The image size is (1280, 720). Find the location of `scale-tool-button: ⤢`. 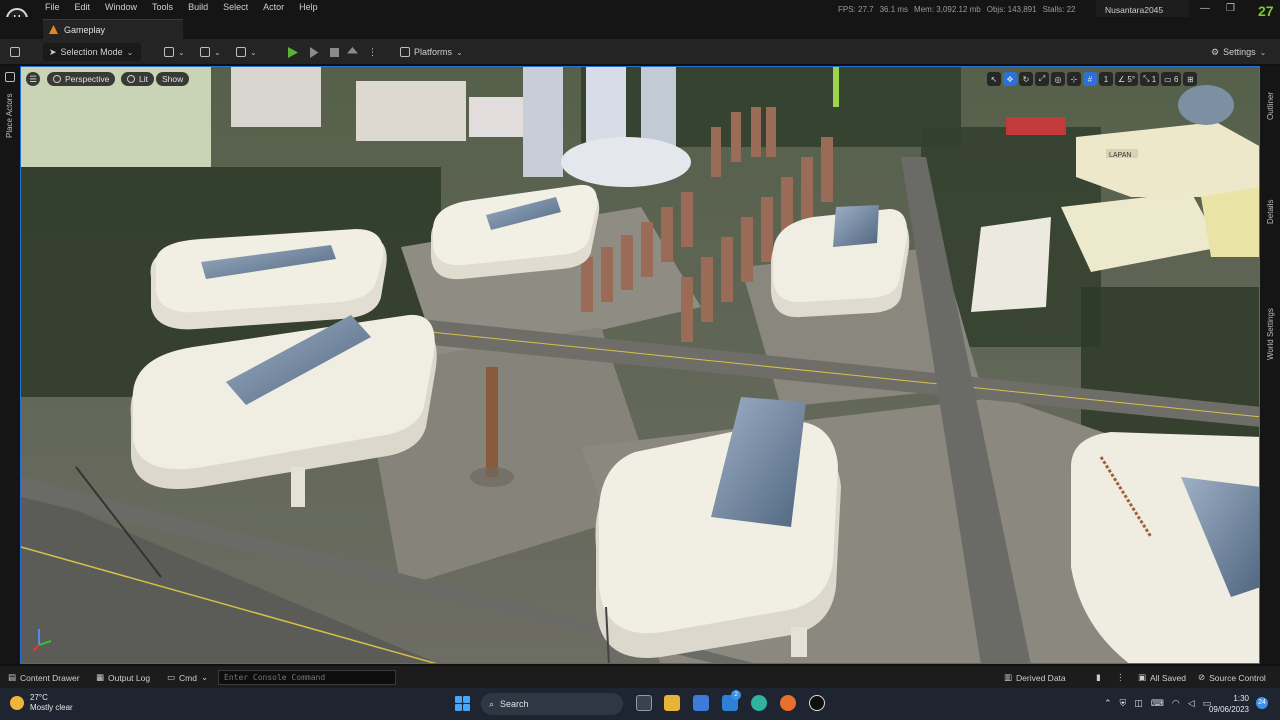

scale-tool-button: ⤢ is located at coordinates (1042, 79).